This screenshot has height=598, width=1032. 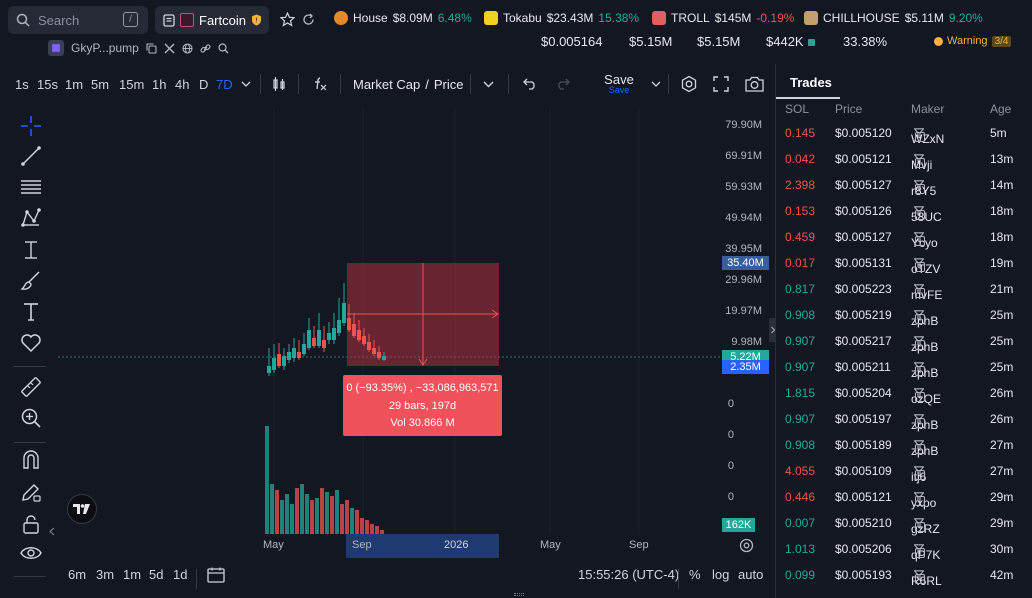 What do you see at coordinates (77, 574) in the screenshot?
I see `range-6m: 6m` at bounding box center [77, 574].